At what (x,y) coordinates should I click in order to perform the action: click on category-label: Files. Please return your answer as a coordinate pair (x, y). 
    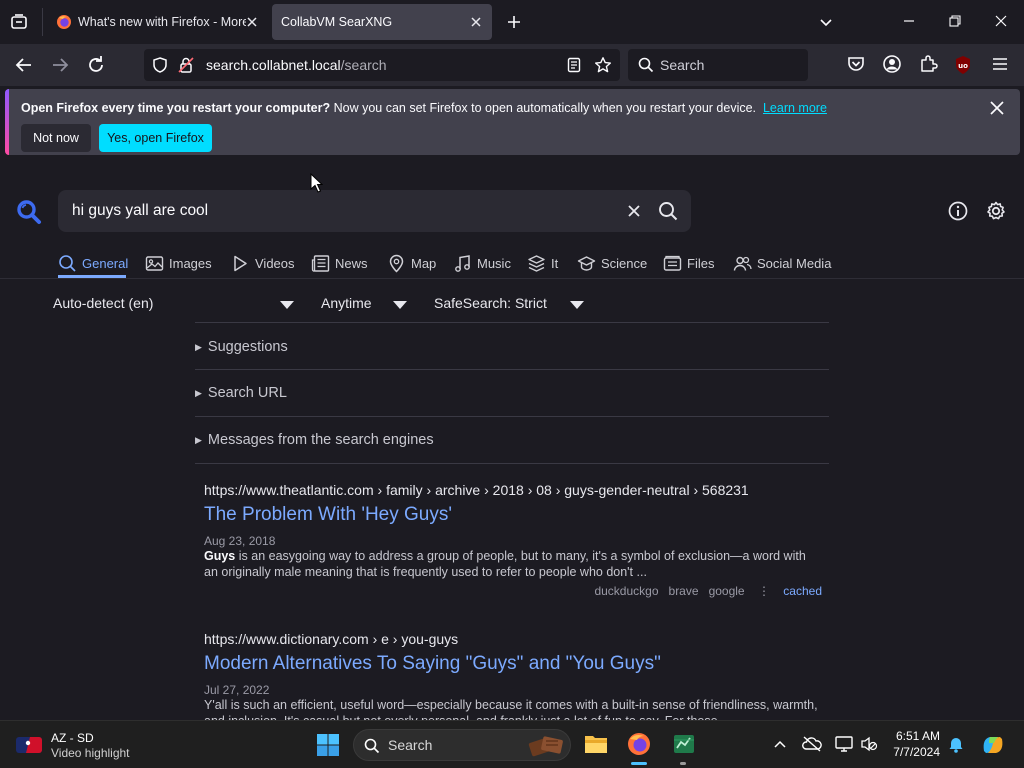
    Looking at the image, I should click on (701, 263).